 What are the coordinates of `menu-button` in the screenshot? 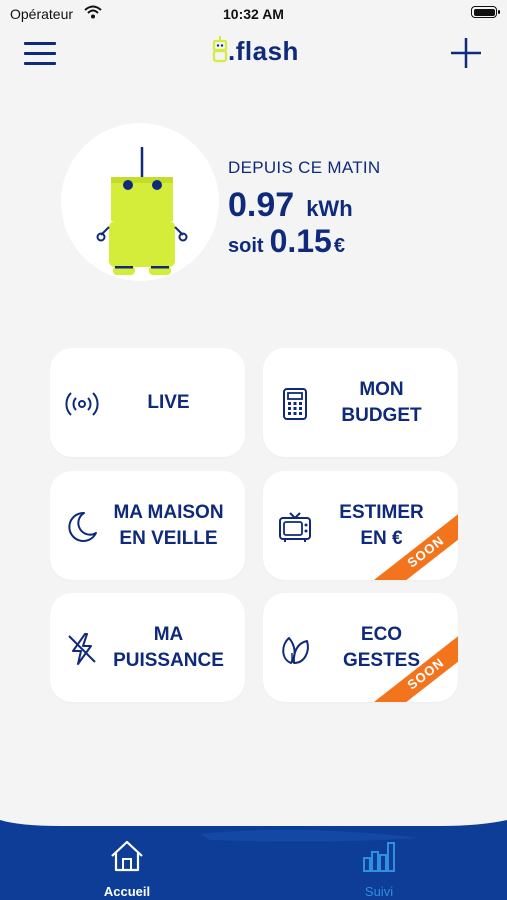 It's located at (41, 54).